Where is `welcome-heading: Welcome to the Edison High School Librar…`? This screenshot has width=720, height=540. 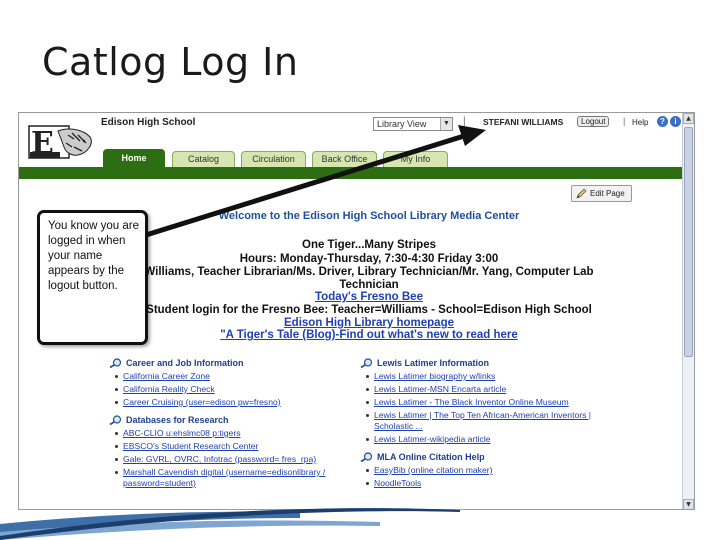
welcome-heading: Welcome to the Edison High School Librar… is located at coordinates (369, 216).